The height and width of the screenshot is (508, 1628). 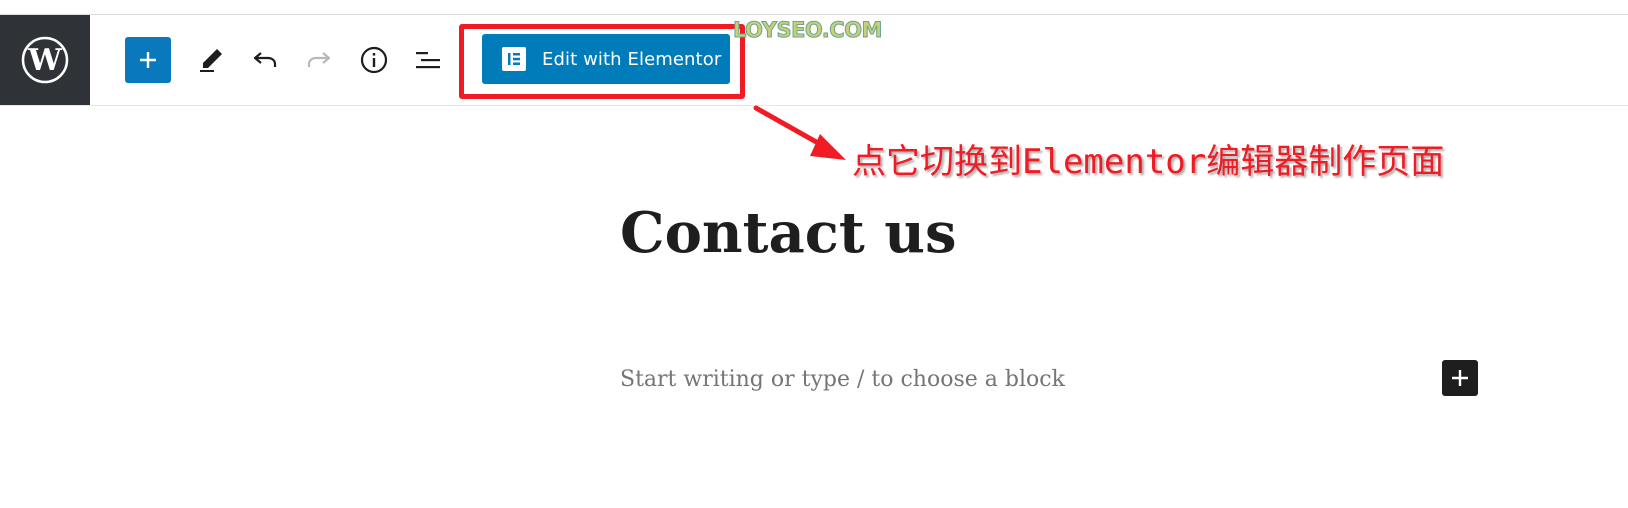 I want to click on page-title: Contact us, so click(x=788, y=233).